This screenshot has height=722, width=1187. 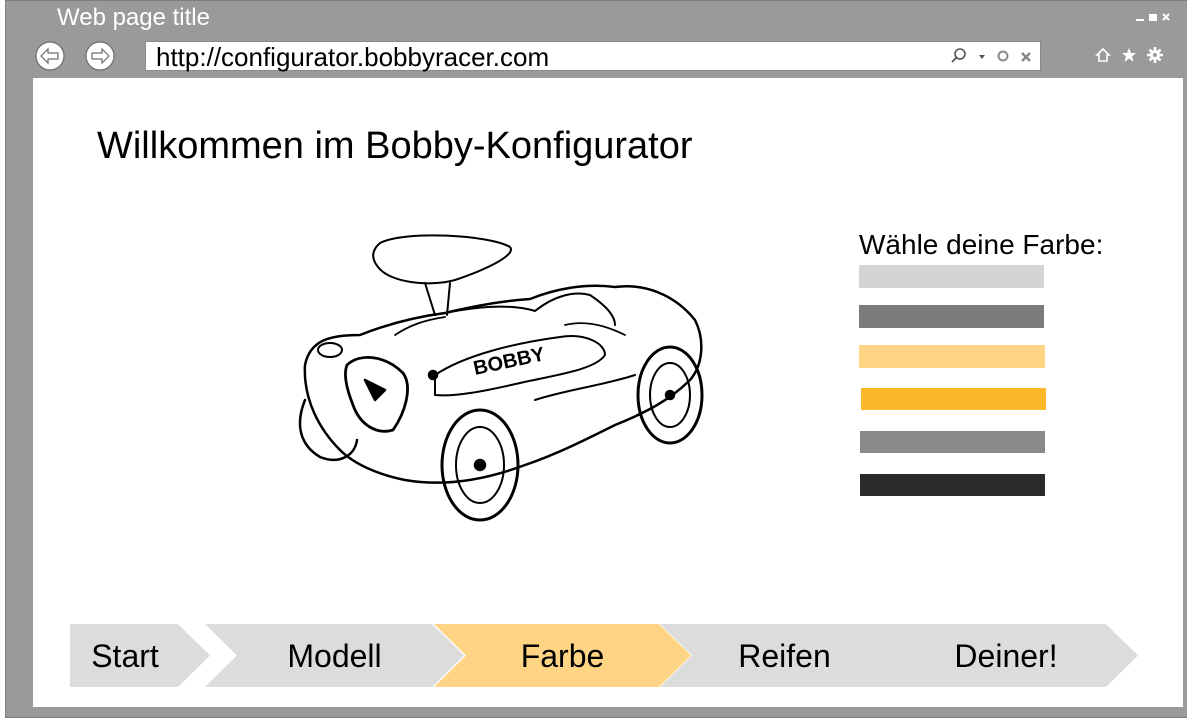 What do you see at coordinates (509, 361) in the screenshot?
I see `svg-text: BOBBY` at bounding box center [509, 361].